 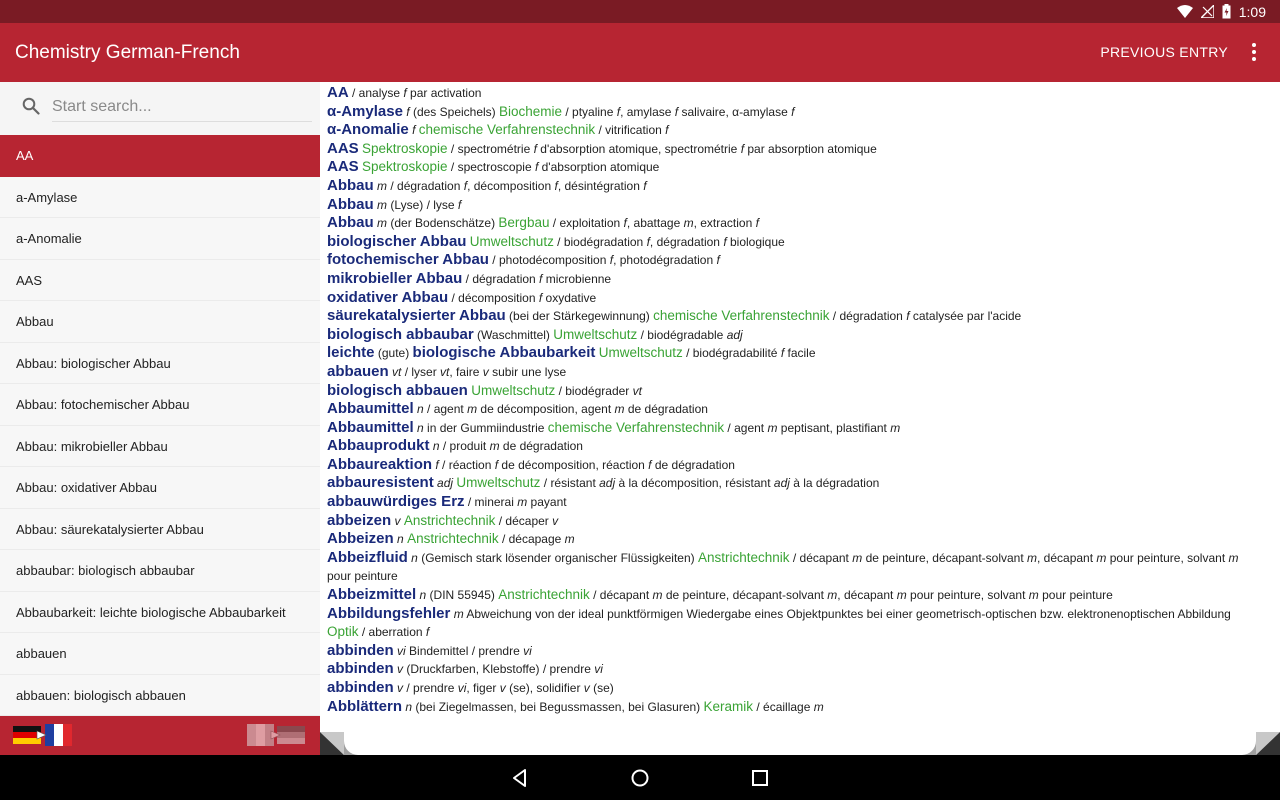 What do you see at coordinates (741, 316) in the screenshot?
I see `domain-label: chemische Verfahrenstechnik` at bounding box center [741, 316].